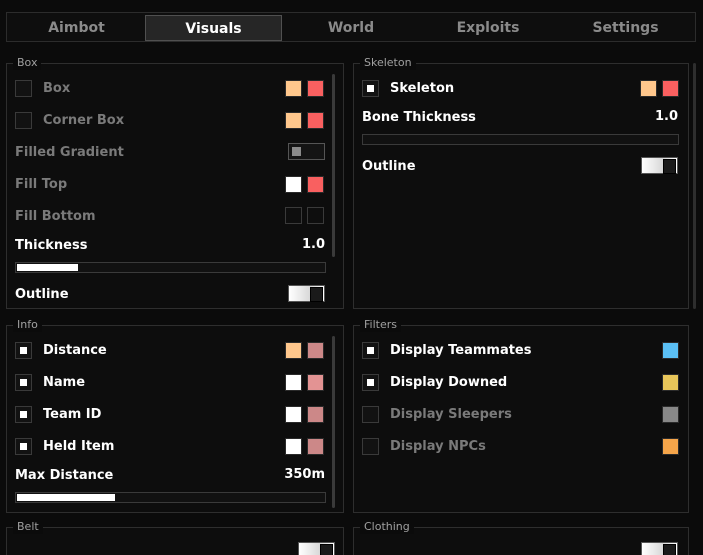  I want to click on belt-panel-title: Belt, so click(28, 527).